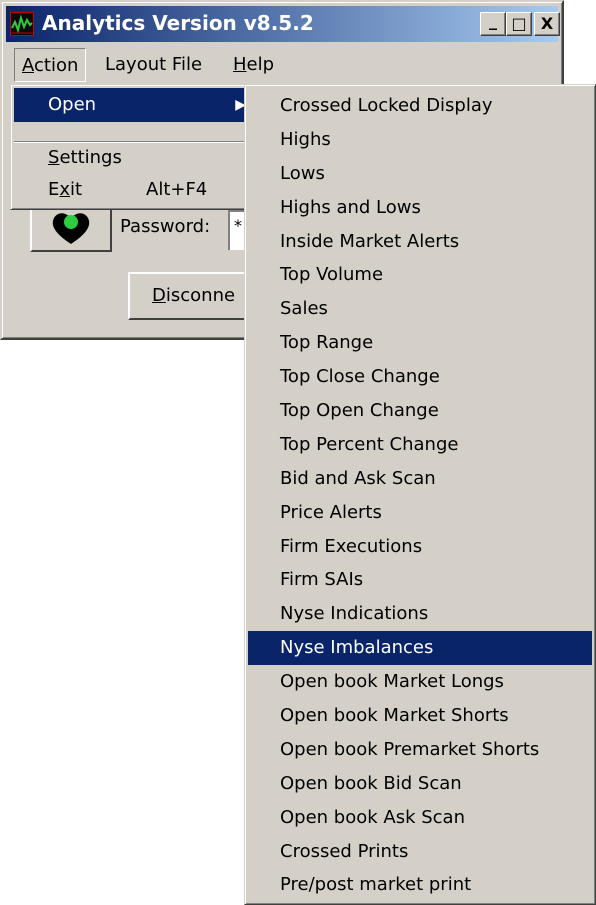  I want to click on title-bar: Analytics Version v8.5.2 _ □ X, so click(283, 24).